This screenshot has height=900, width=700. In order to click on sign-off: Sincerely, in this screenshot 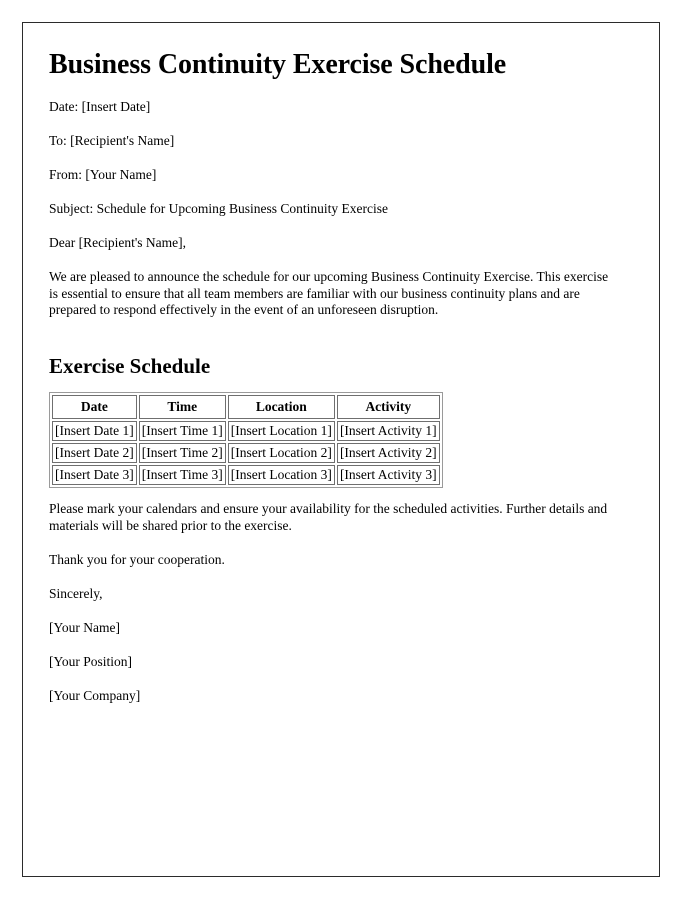, I will do `click(76, 593)`.